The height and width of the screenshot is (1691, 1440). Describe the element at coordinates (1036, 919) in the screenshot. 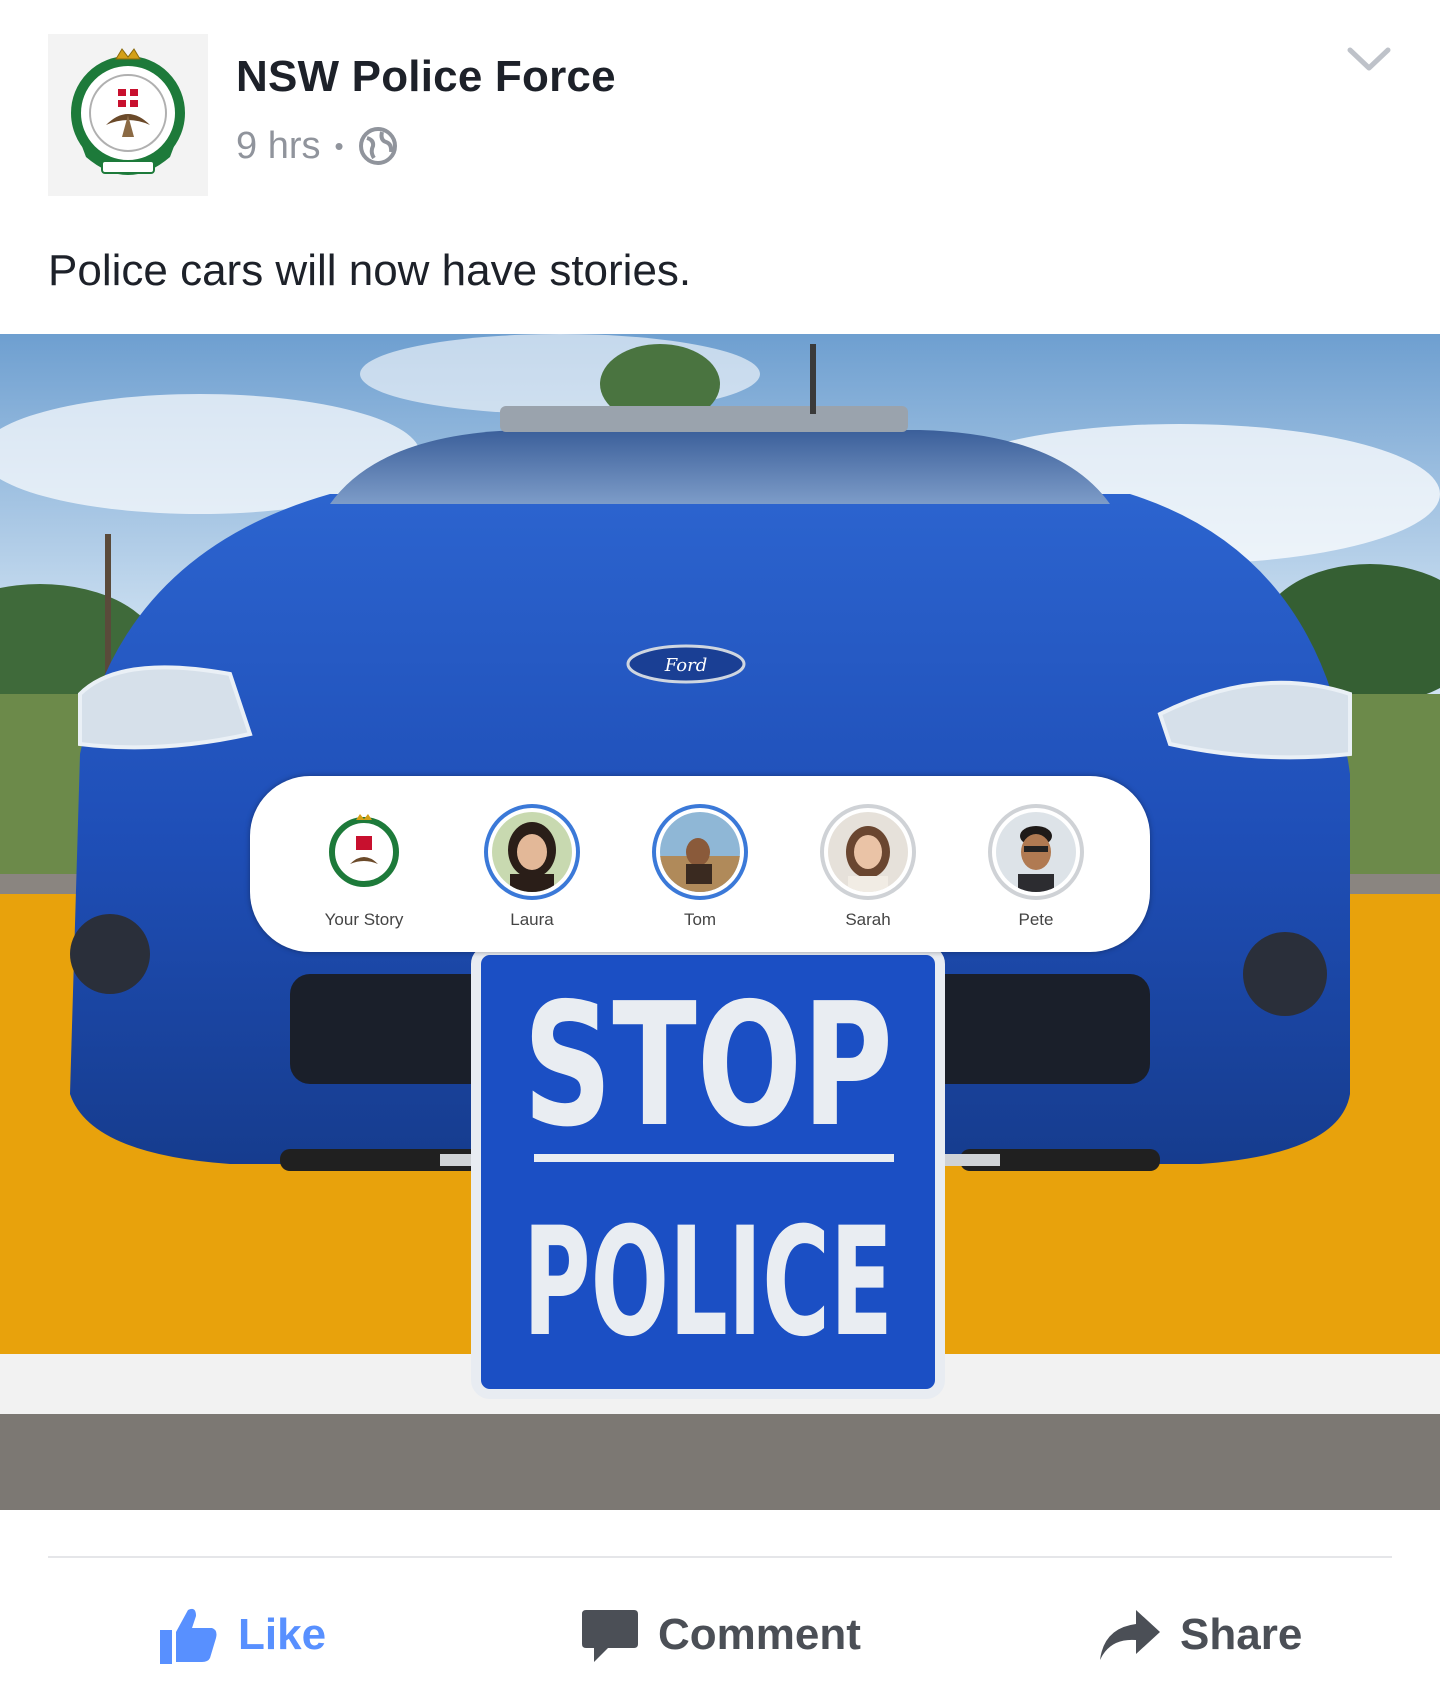

I see `story-label: Pete` at that location.